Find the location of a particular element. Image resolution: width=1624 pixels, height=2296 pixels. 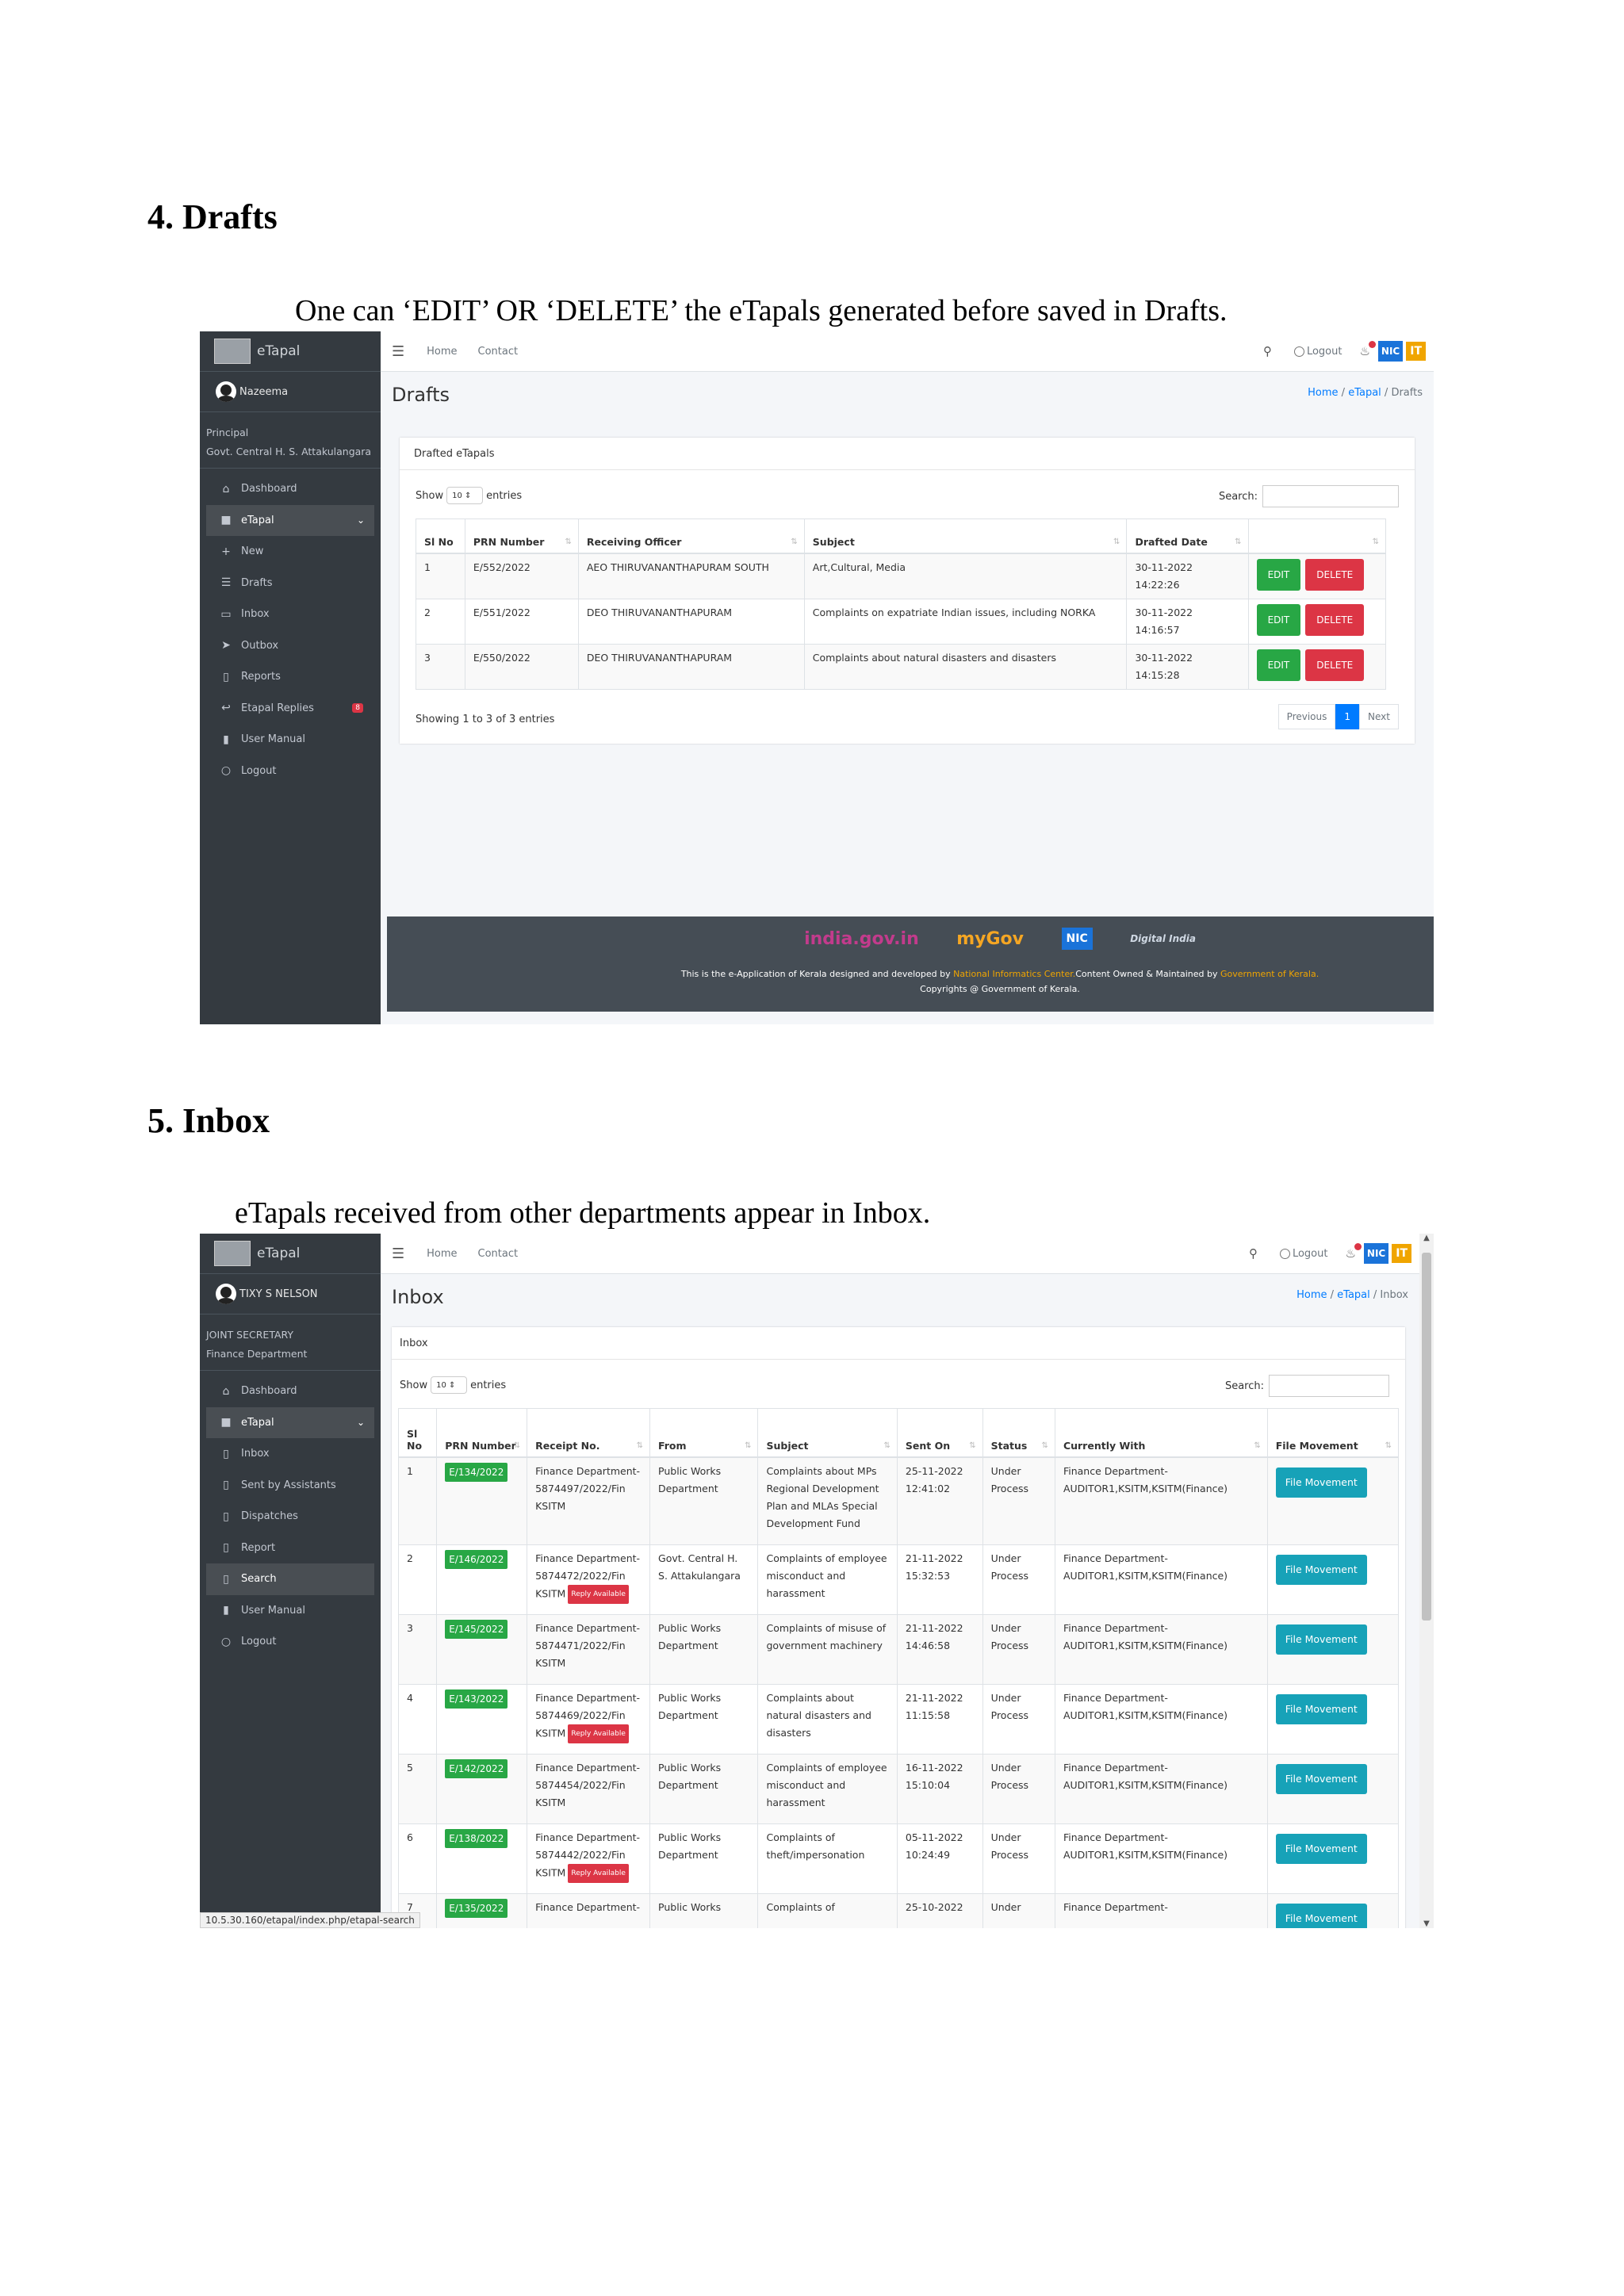

column-header: Status ⇅ is located at coordinates (1019, 1433).